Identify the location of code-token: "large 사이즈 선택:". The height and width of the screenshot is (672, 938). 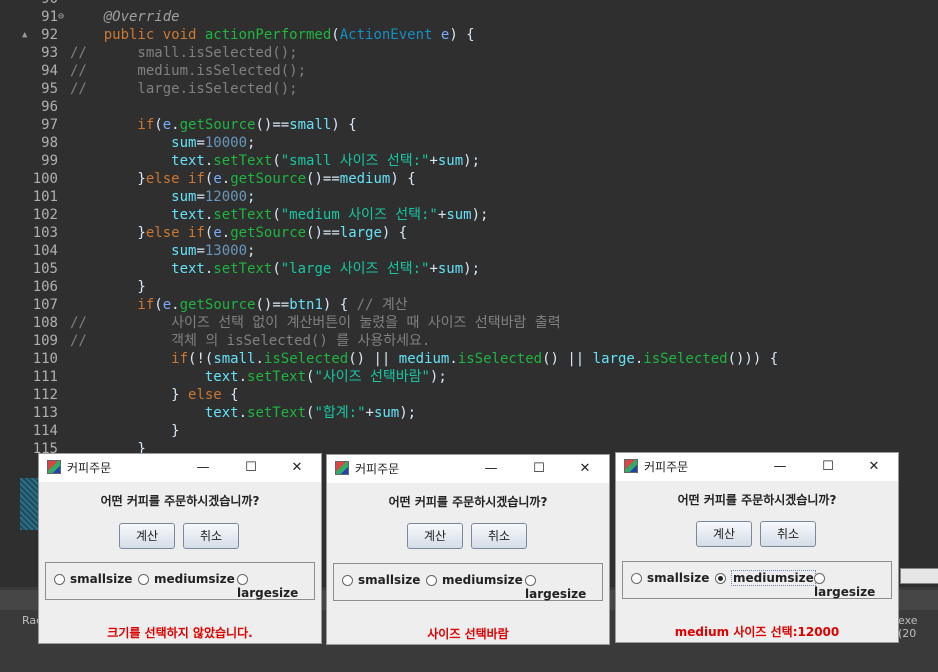
(355, 269).